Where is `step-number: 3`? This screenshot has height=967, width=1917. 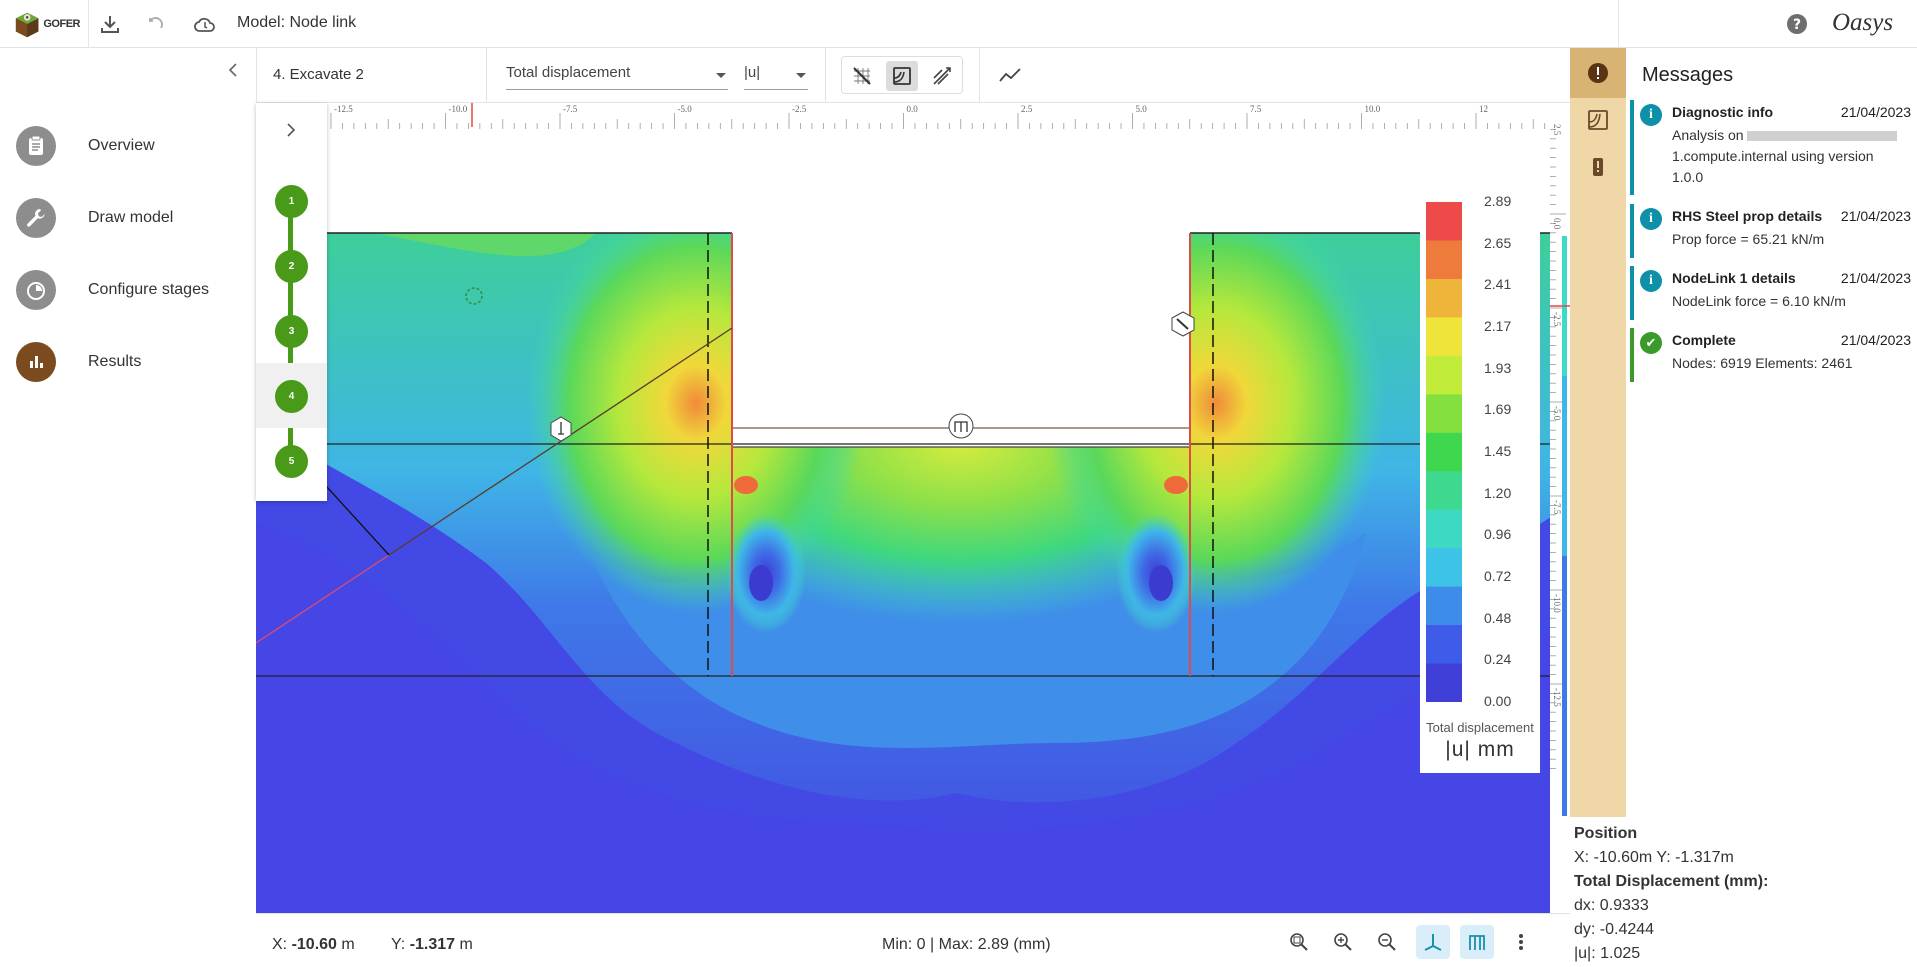 step-number: 3 is located at coordinates (291, 331).